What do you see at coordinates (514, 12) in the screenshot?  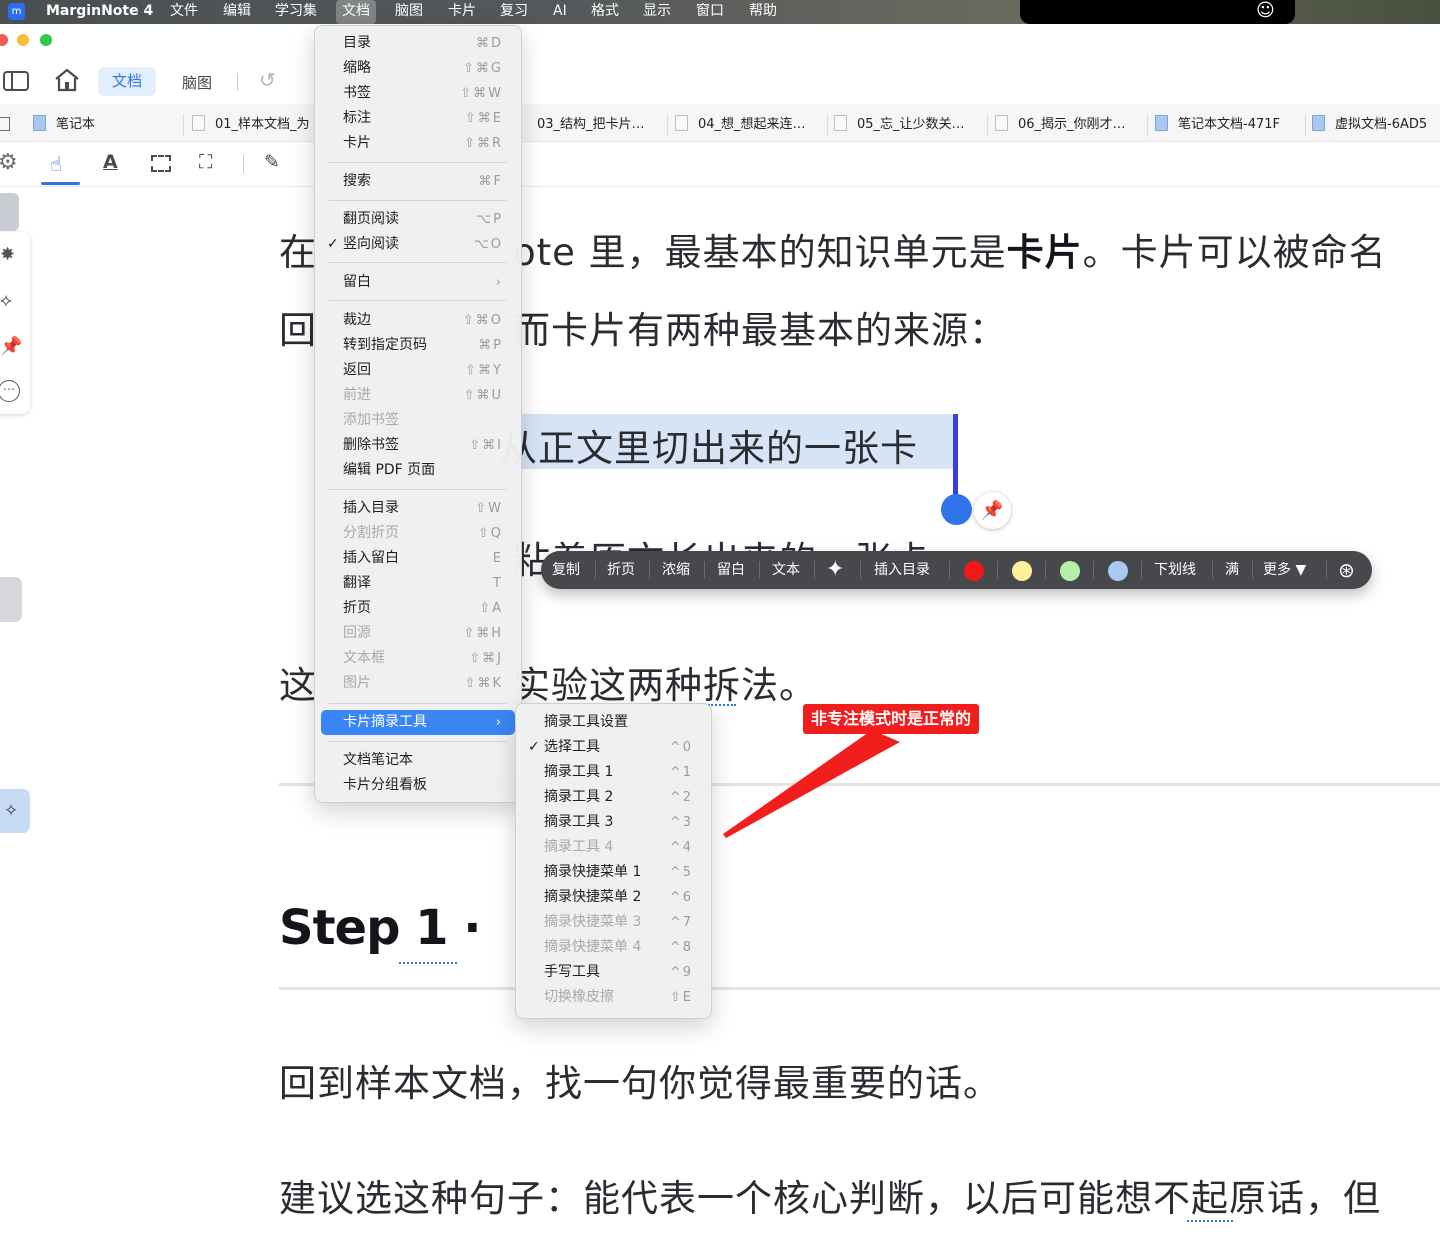 I see `menu-review: 复习` at bounding box center [514, 12].